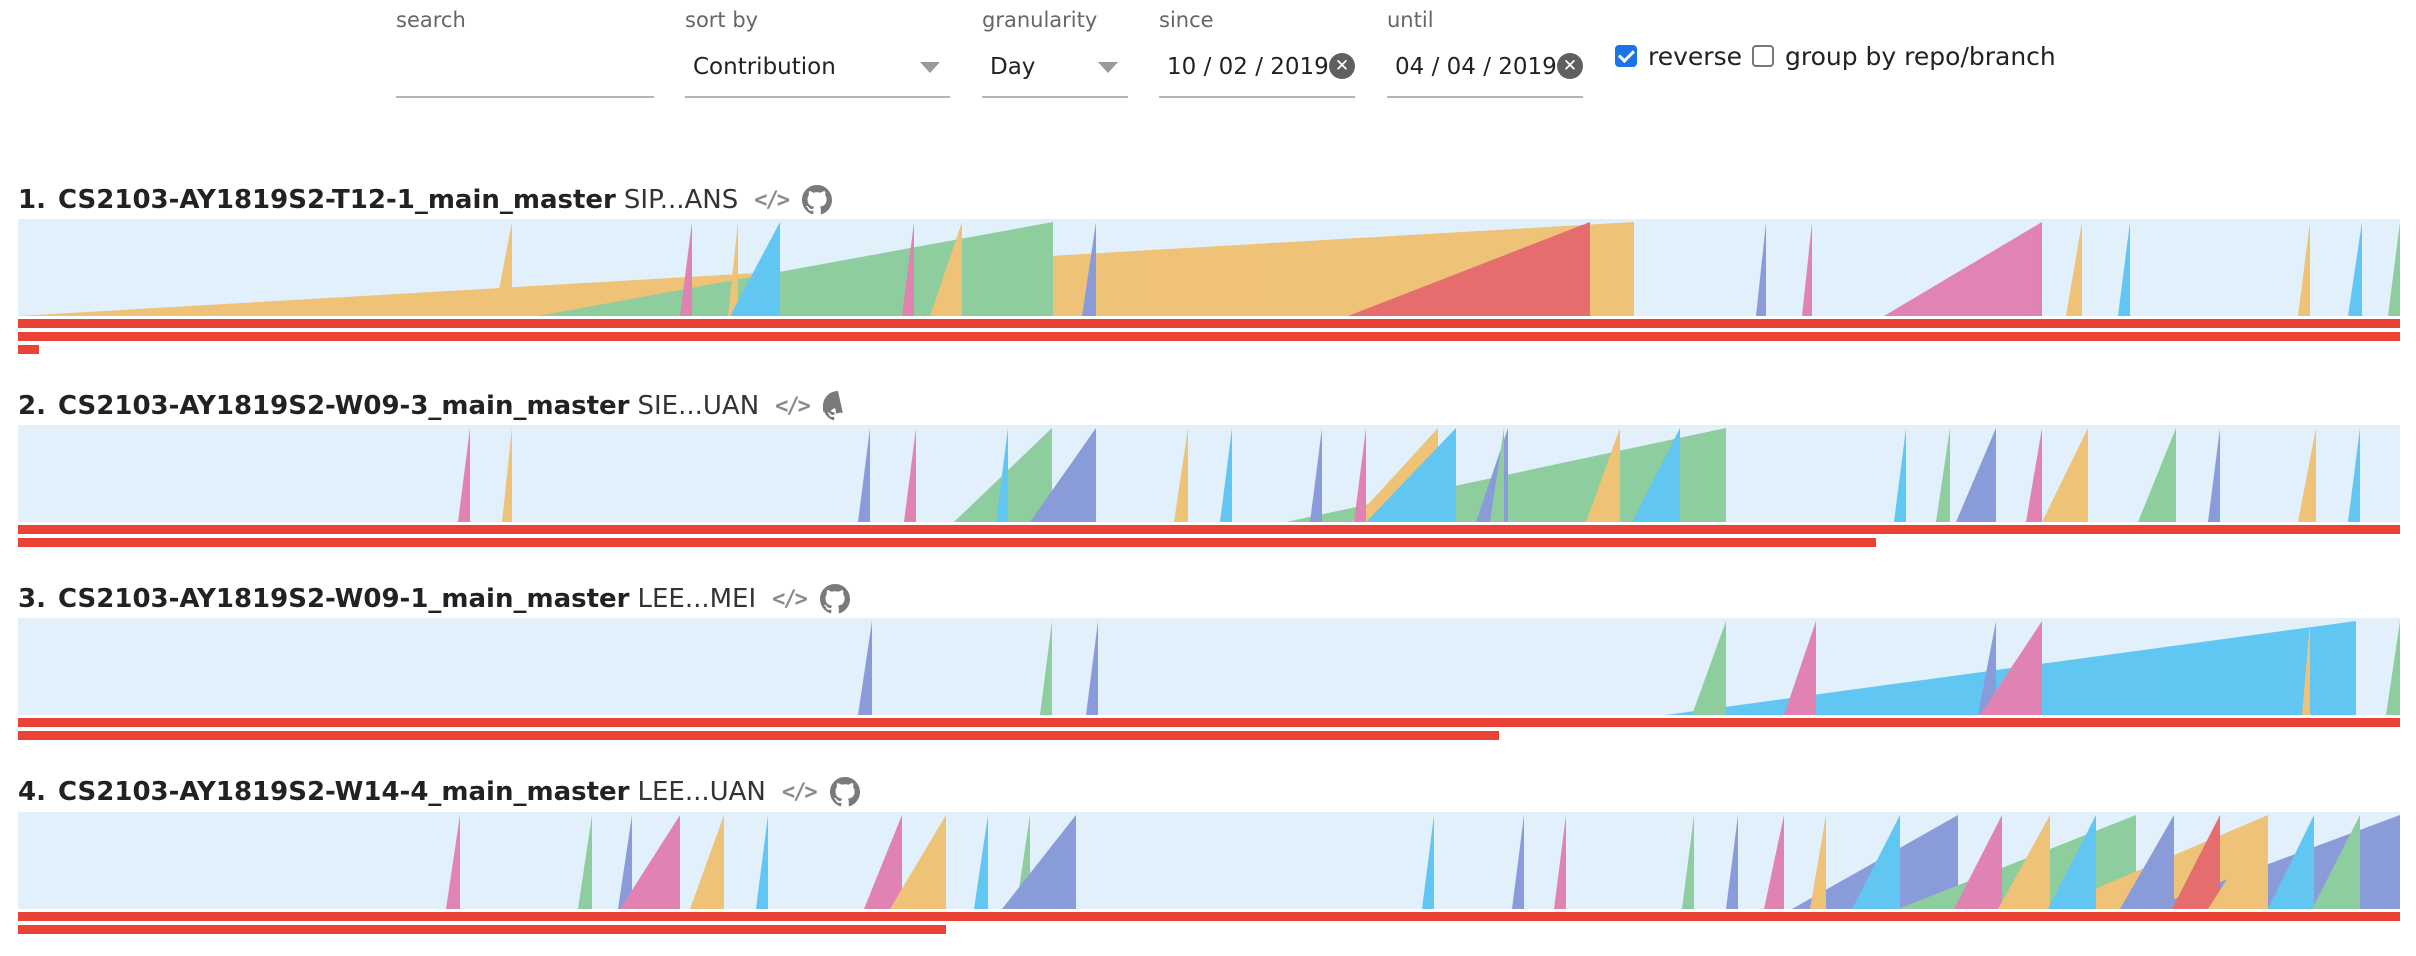 Image resolution: width=2416 pixels, height=956 pixels. I want to click on since-filter: since 10 / 02 / 2019 ✕, so click(1257, 50).